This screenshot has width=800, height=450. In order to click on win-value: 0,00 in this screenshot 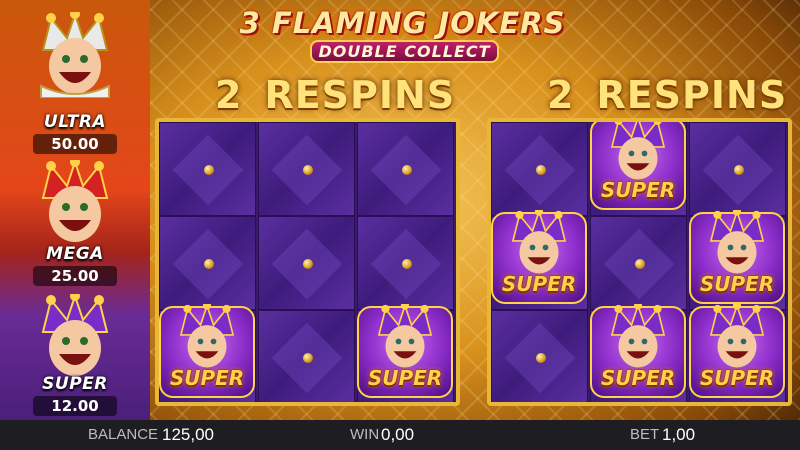, I will do `click(398, 434)`.